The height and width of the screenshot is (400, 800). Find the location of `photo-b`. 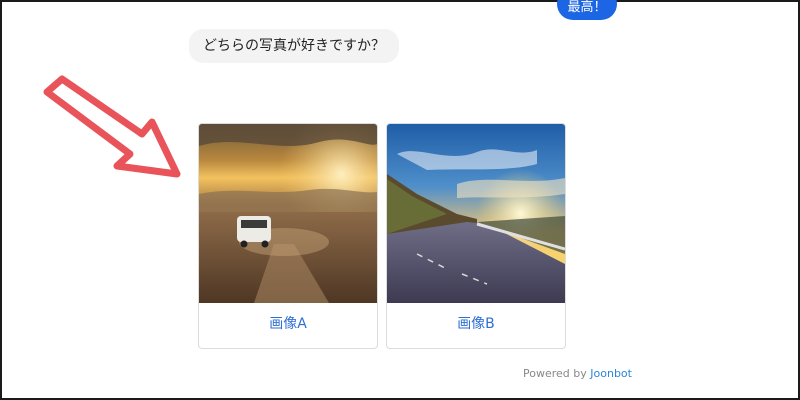

photo-b is located at coordinates (476, 213).